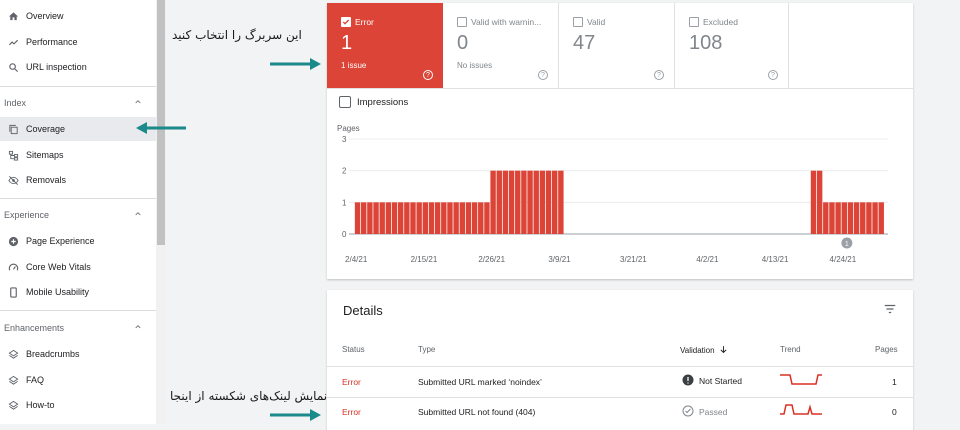 This screenshot has height=430, width=960. Describe the element at coordinates (34, 328) in the screenshot. I see `section-title: Enhancements` at that location.